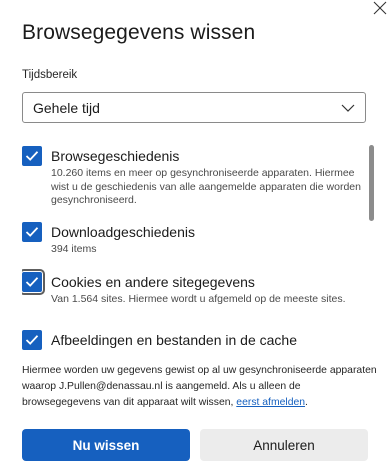 This screenshot has width=390, height=473. What do you see at coordinates (74, 249) in the screenshot?
I see `download-history-description: 394 items` at bounding box center [74, 249].